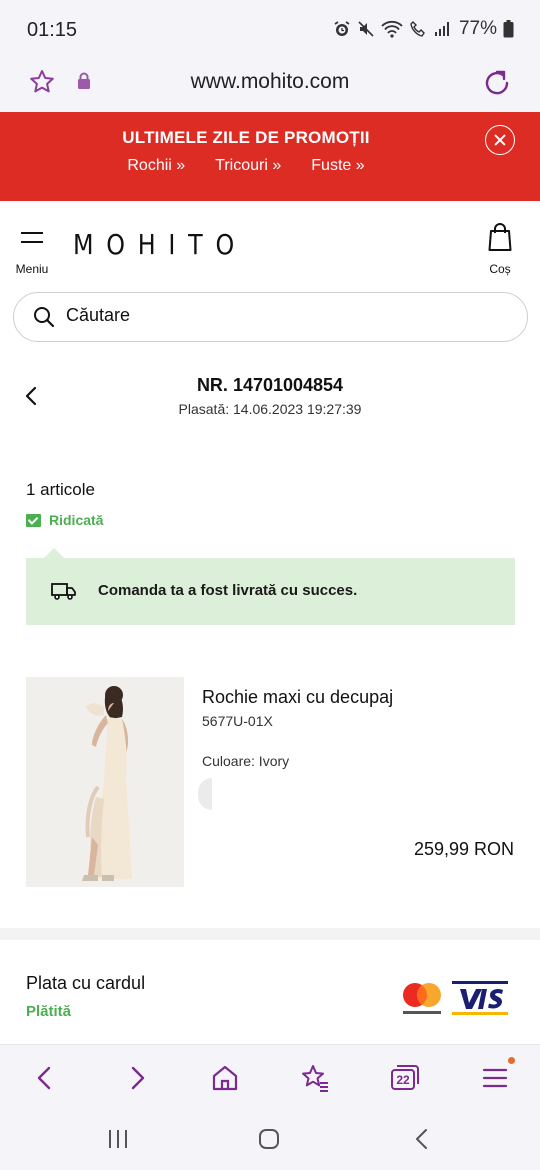 This screenshot has width=540, height=1170. I want to click on menu-button: Meniu, so click(32, 253).